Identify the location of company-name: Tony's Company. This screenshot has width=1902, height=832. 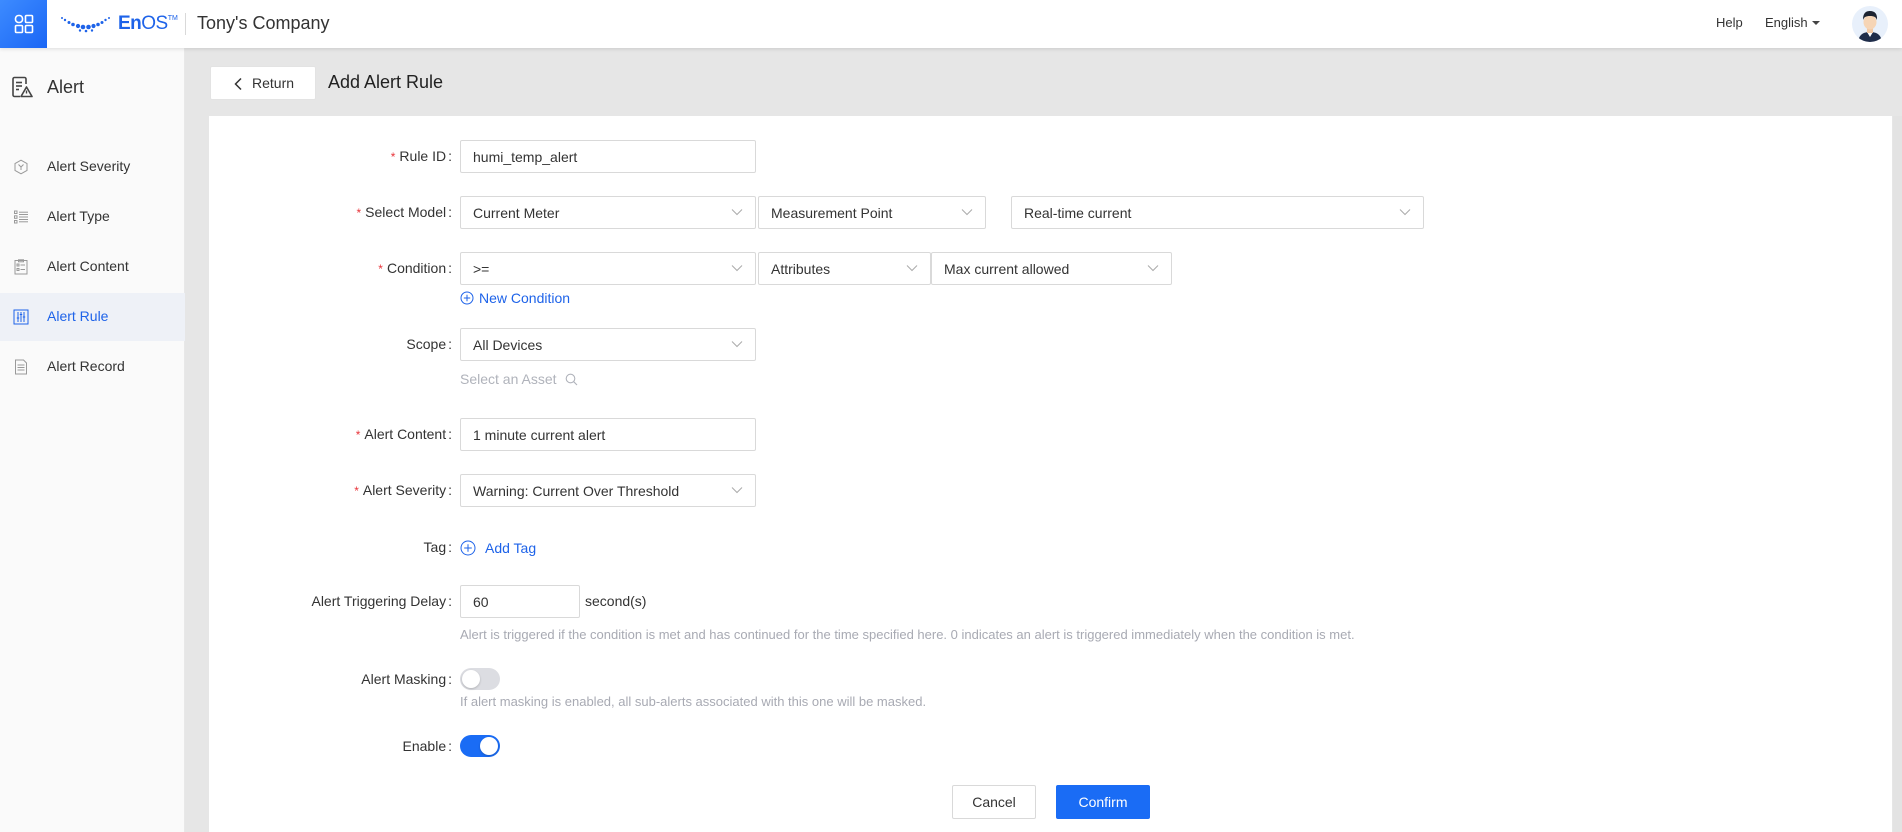
(263, 23).